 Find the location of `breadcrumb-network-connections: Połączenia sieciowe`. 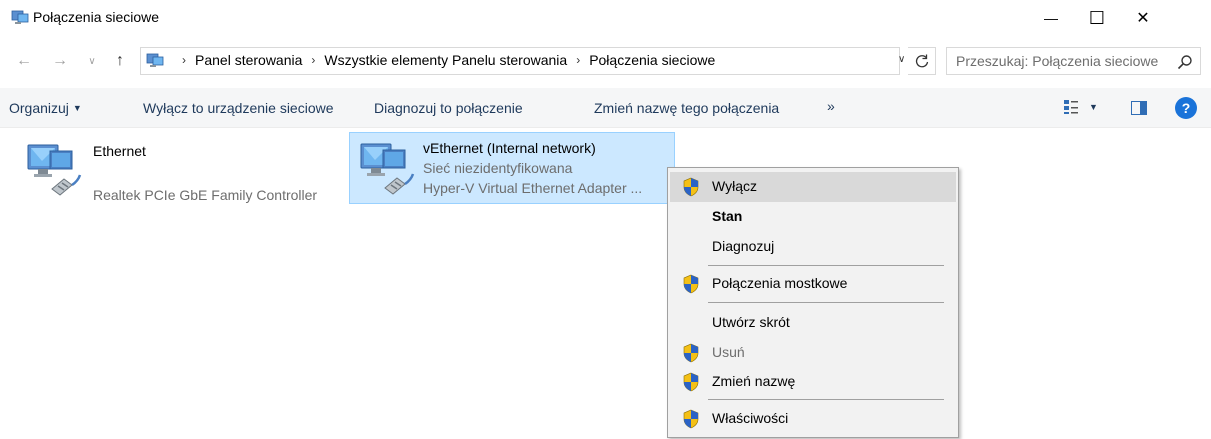

breadcrumb-network-connections: Połączenia sieciowe is located at coordinates (652, 60).